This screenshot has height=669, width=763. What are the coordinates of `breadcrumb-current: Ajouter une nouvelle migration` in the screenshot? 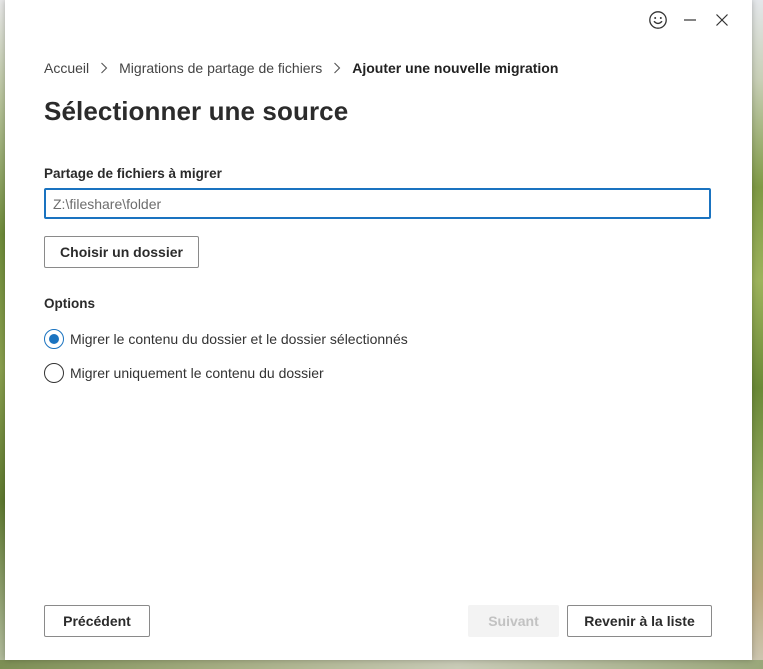 It's located at (455, 68).